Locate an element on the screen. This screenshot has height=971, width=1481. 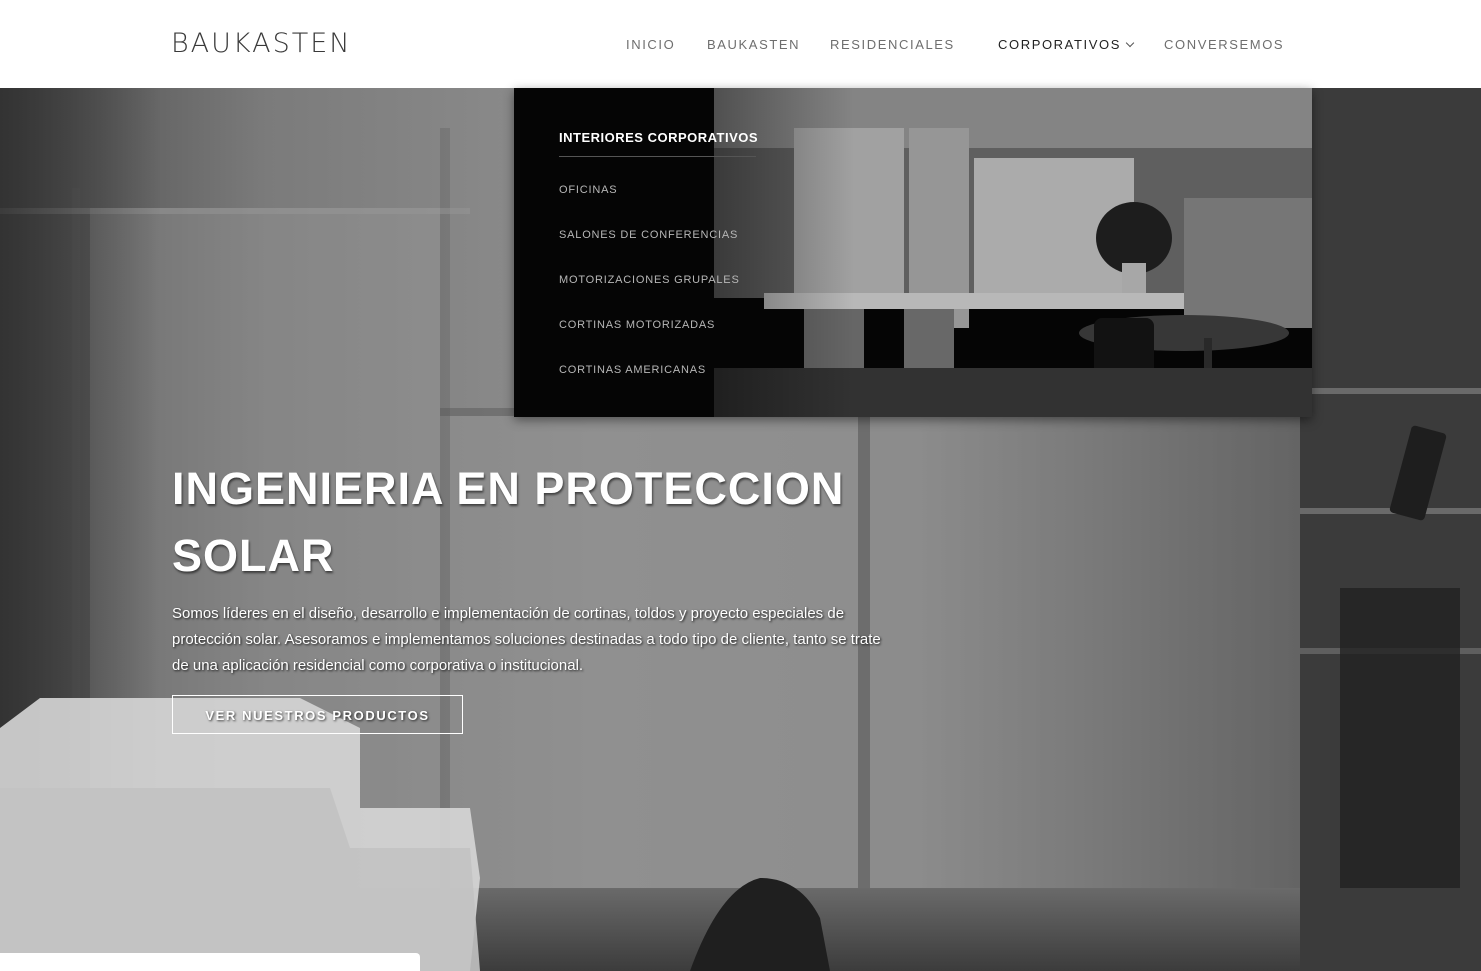
hero-title: INGENIERIA EN PROTECCION SOLAR is located at coordinates (508, 522).